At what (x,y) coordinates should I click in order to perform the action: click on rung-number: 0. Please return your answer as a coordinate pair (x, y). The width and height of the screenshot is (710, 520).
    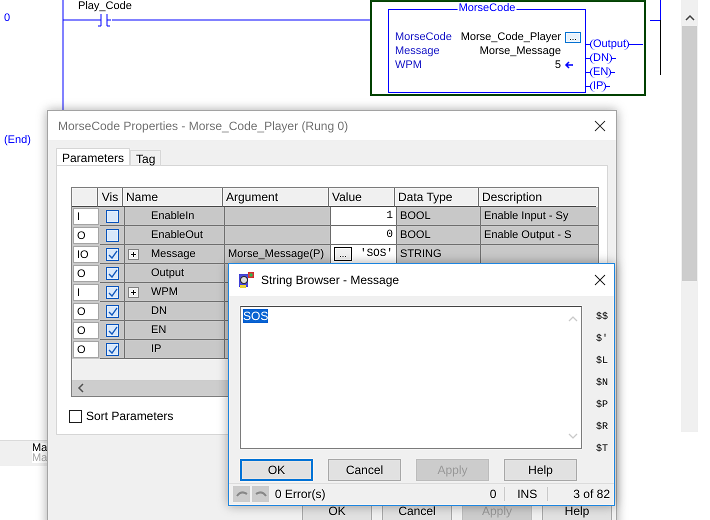
    Looking at the image, I should click on (7, 18).